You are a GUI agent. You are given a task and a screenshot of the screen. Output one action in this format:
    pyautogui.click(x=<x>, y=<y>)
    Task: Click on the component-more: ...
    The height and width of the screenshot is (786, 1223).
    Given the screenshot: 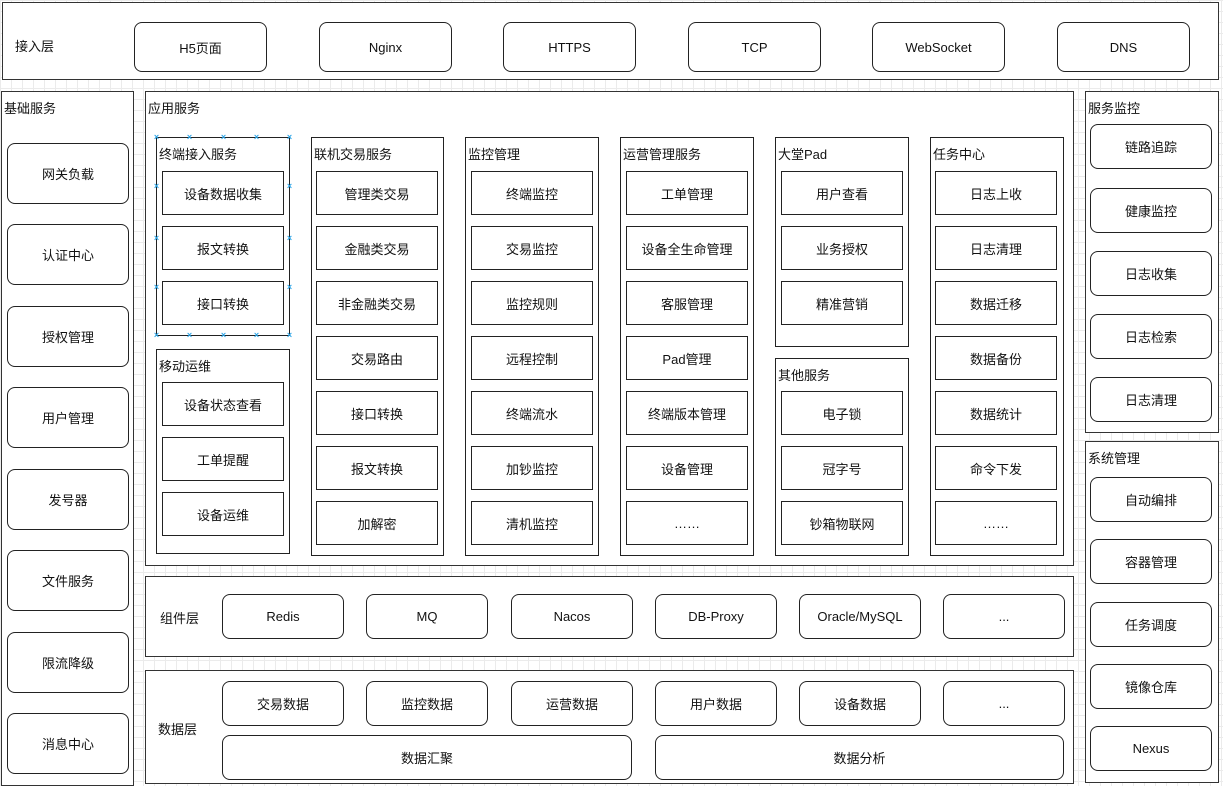 What is the action you would take?
    pyautogui.click(x=1004, y=616)
    